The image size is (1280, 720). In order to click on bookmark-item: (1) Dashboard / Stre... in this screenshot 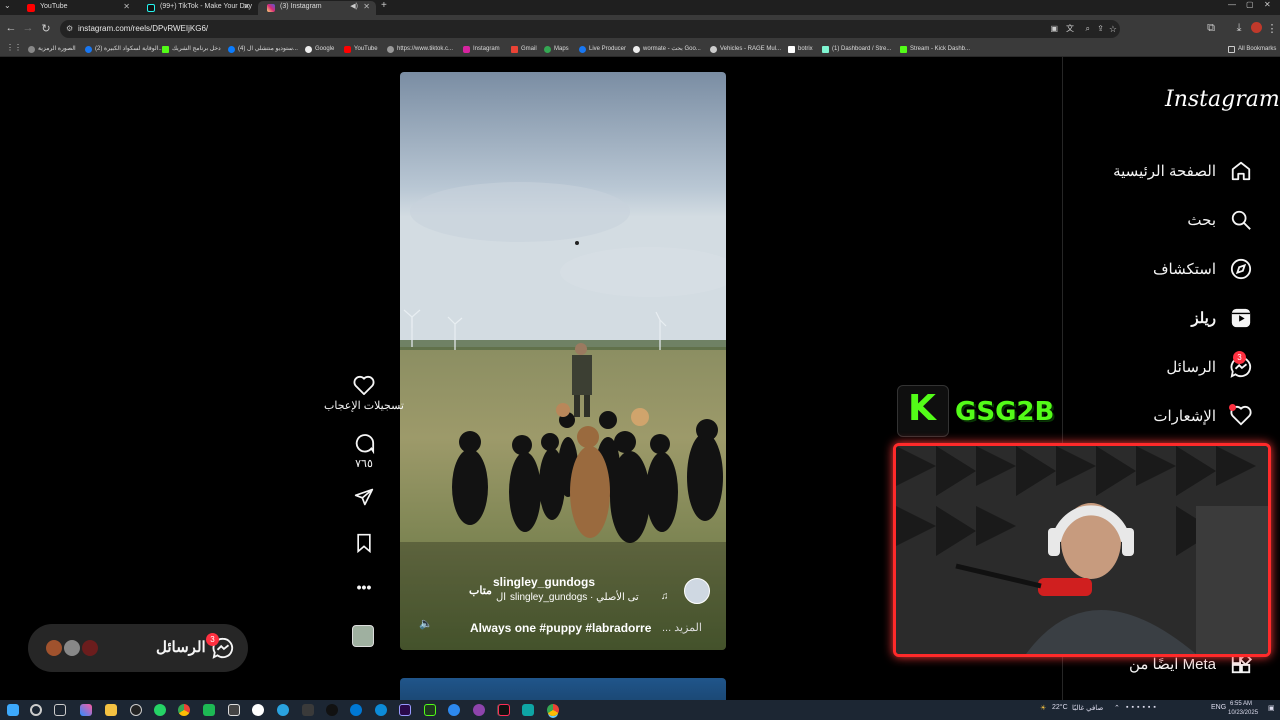, I will do `click(856, 49)`.